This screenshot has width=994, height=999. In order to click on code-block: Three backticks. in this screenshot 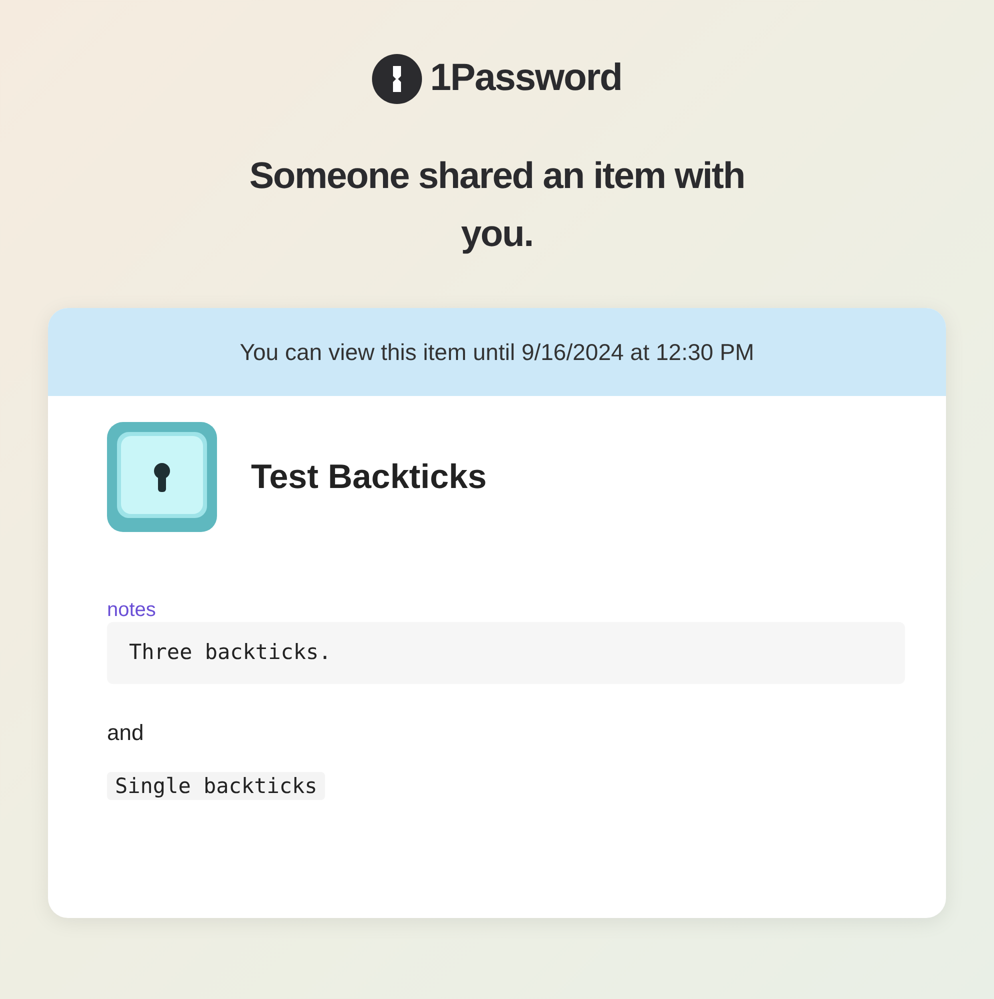, I will do `click(506, 653)`.